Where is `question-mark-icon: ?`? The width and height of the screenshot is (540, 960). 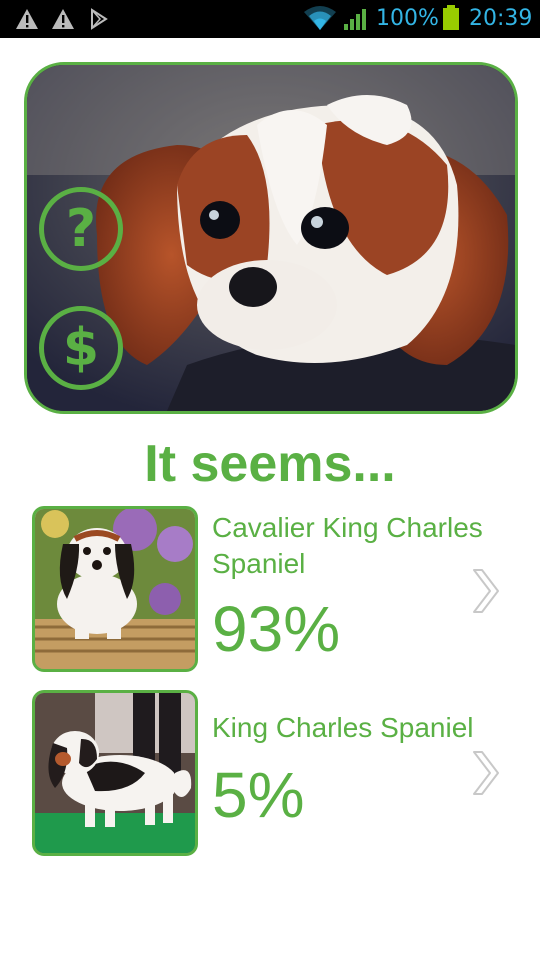
question-mark-icon: ? is located at coordinates (81, 229).